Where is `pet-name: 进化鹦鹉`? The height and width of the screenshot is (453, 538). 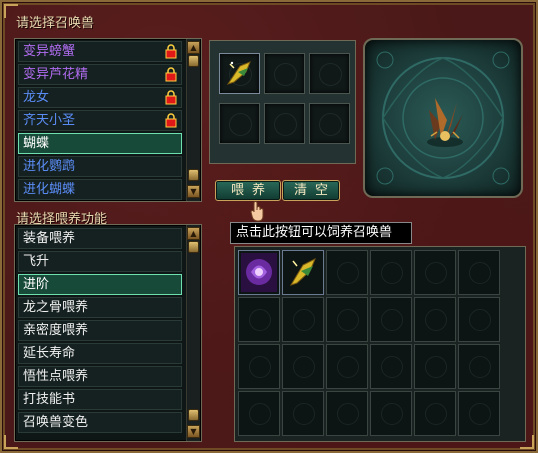 pet-name: 进化鹦鹉 is located at coordinates (49, 166).